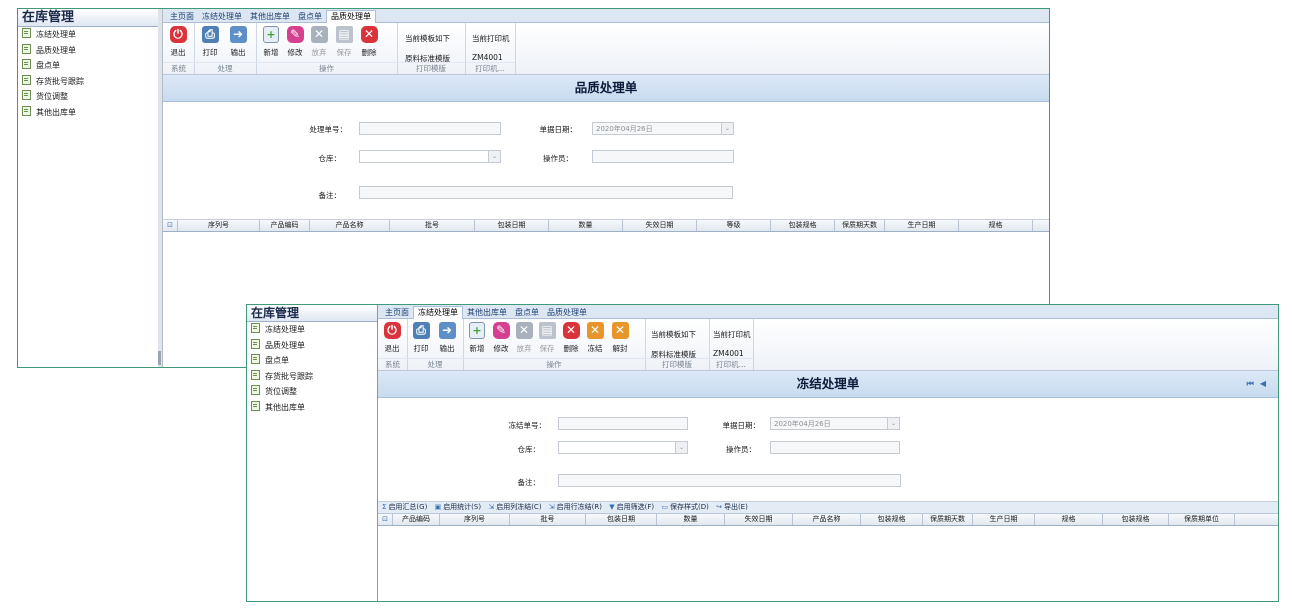 This screenshot has height=613, width=1292. I want to click on save-style-button: ▭ 保存样式(D), so click(684, 507).